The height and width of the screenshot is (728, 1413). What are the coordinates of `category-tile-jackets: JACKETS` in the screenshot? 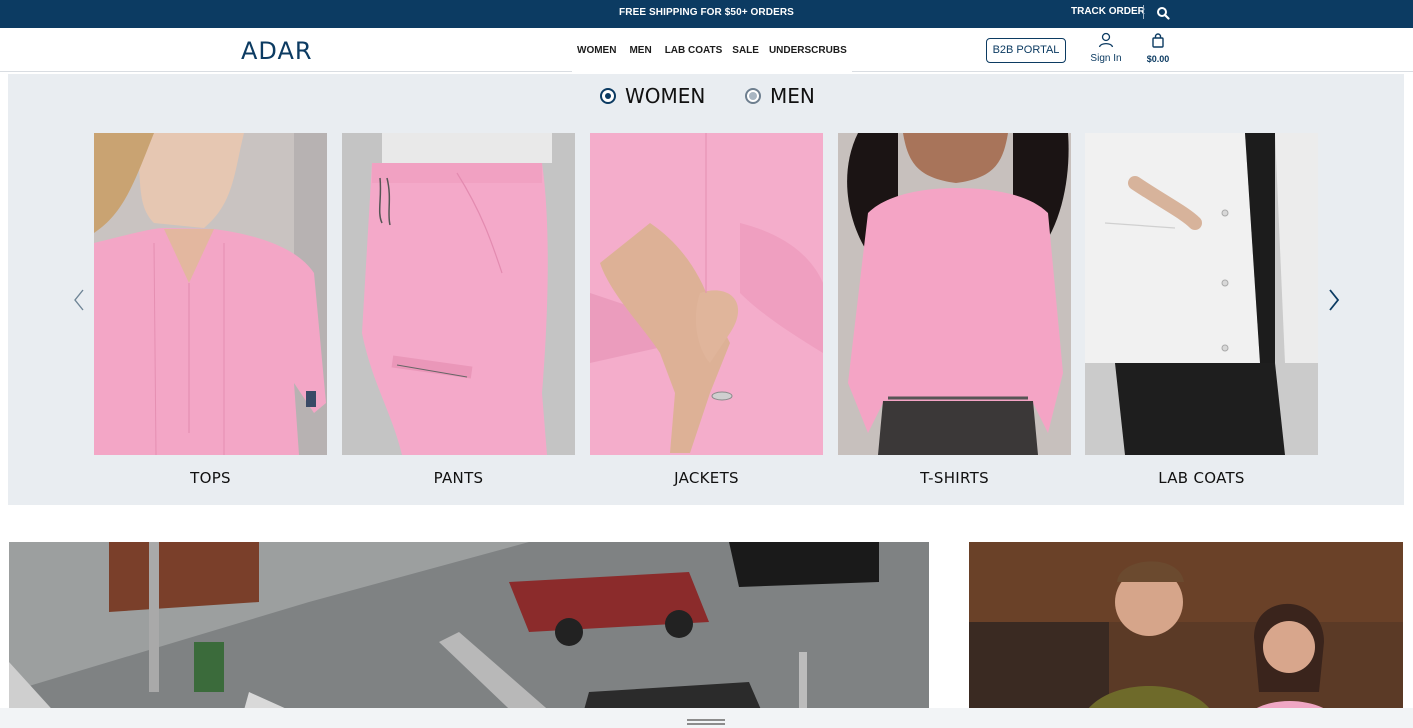 It's located at (706, 310).